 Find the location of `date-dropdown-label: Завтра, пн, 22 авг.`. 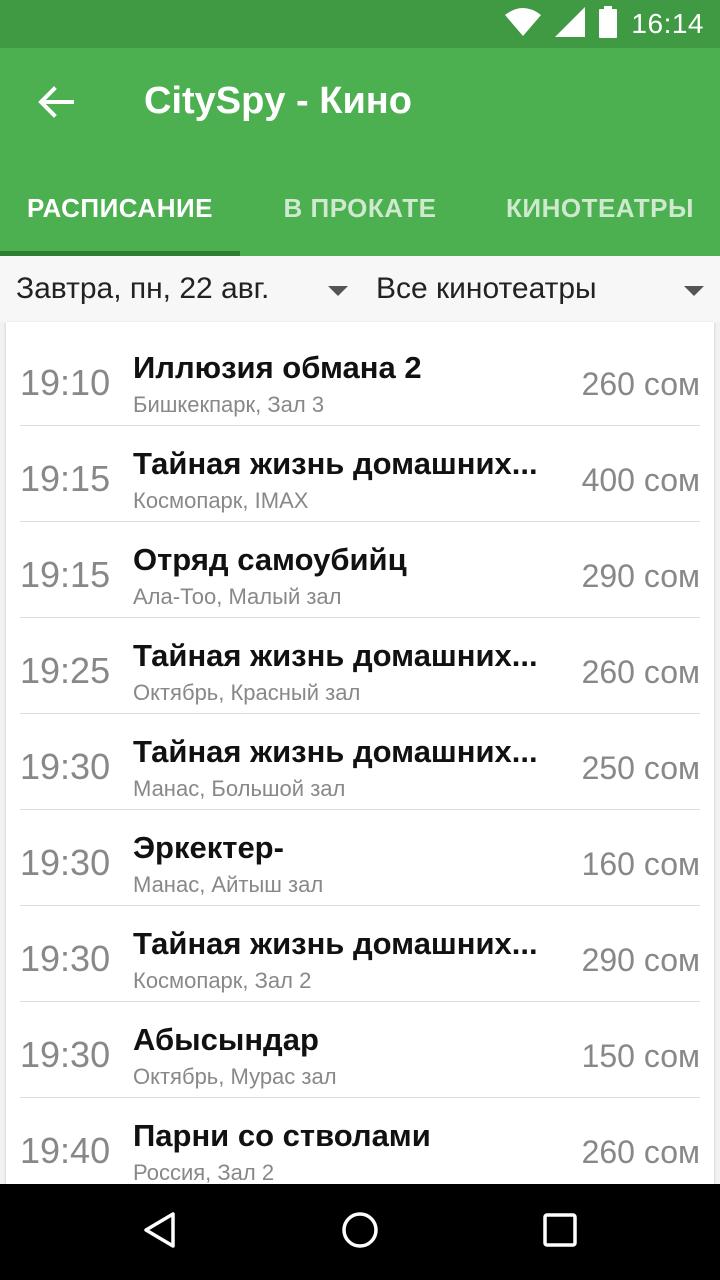

date-dropdown-label: Завтра, пн, 22 авг. is located at coordinates (143, 288).